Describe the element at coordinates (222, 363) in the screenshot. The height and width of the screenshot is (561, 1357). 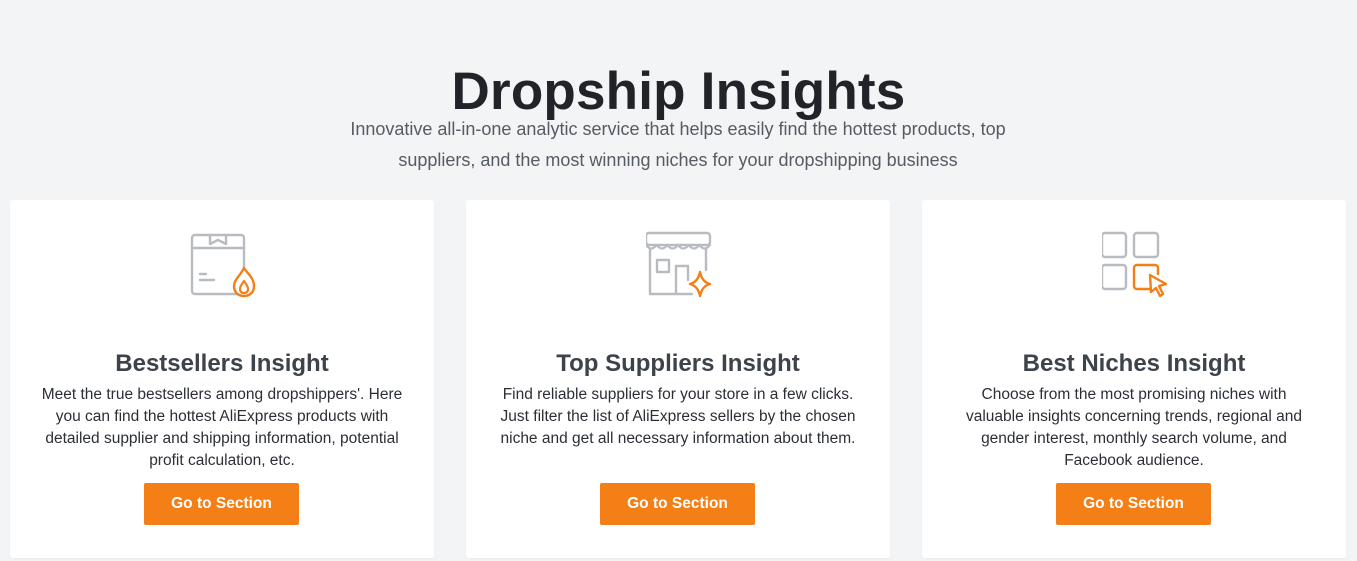
I see `card-title: Bestsellers Insight` at that location.